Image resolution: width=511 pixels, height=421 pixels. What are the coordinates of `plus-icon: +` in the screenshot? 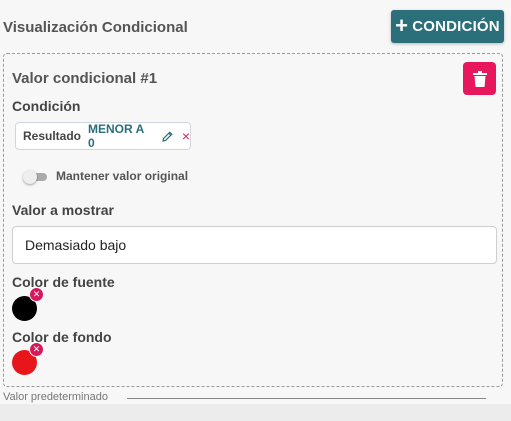 It's located at (402, 25).